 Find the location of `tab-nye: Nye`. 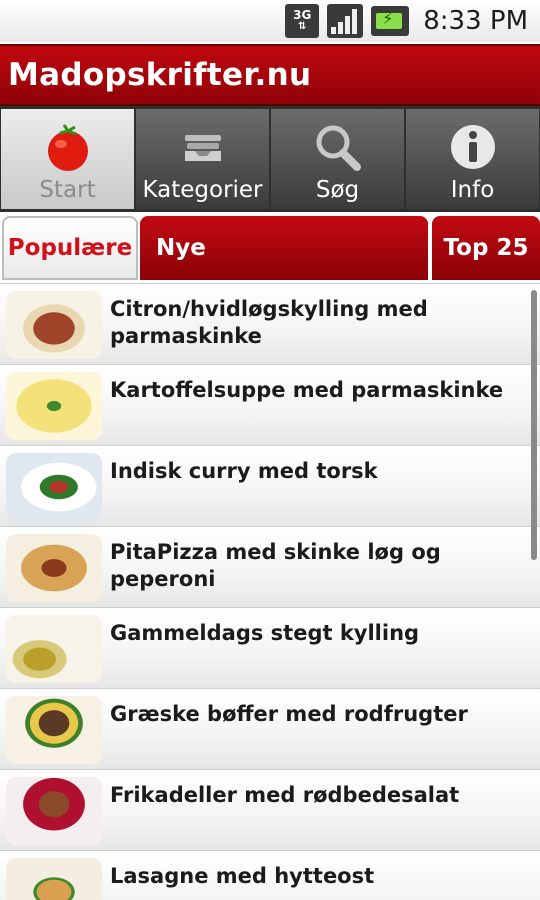

tab-nye: Nye is located at coordinates (284, 248).